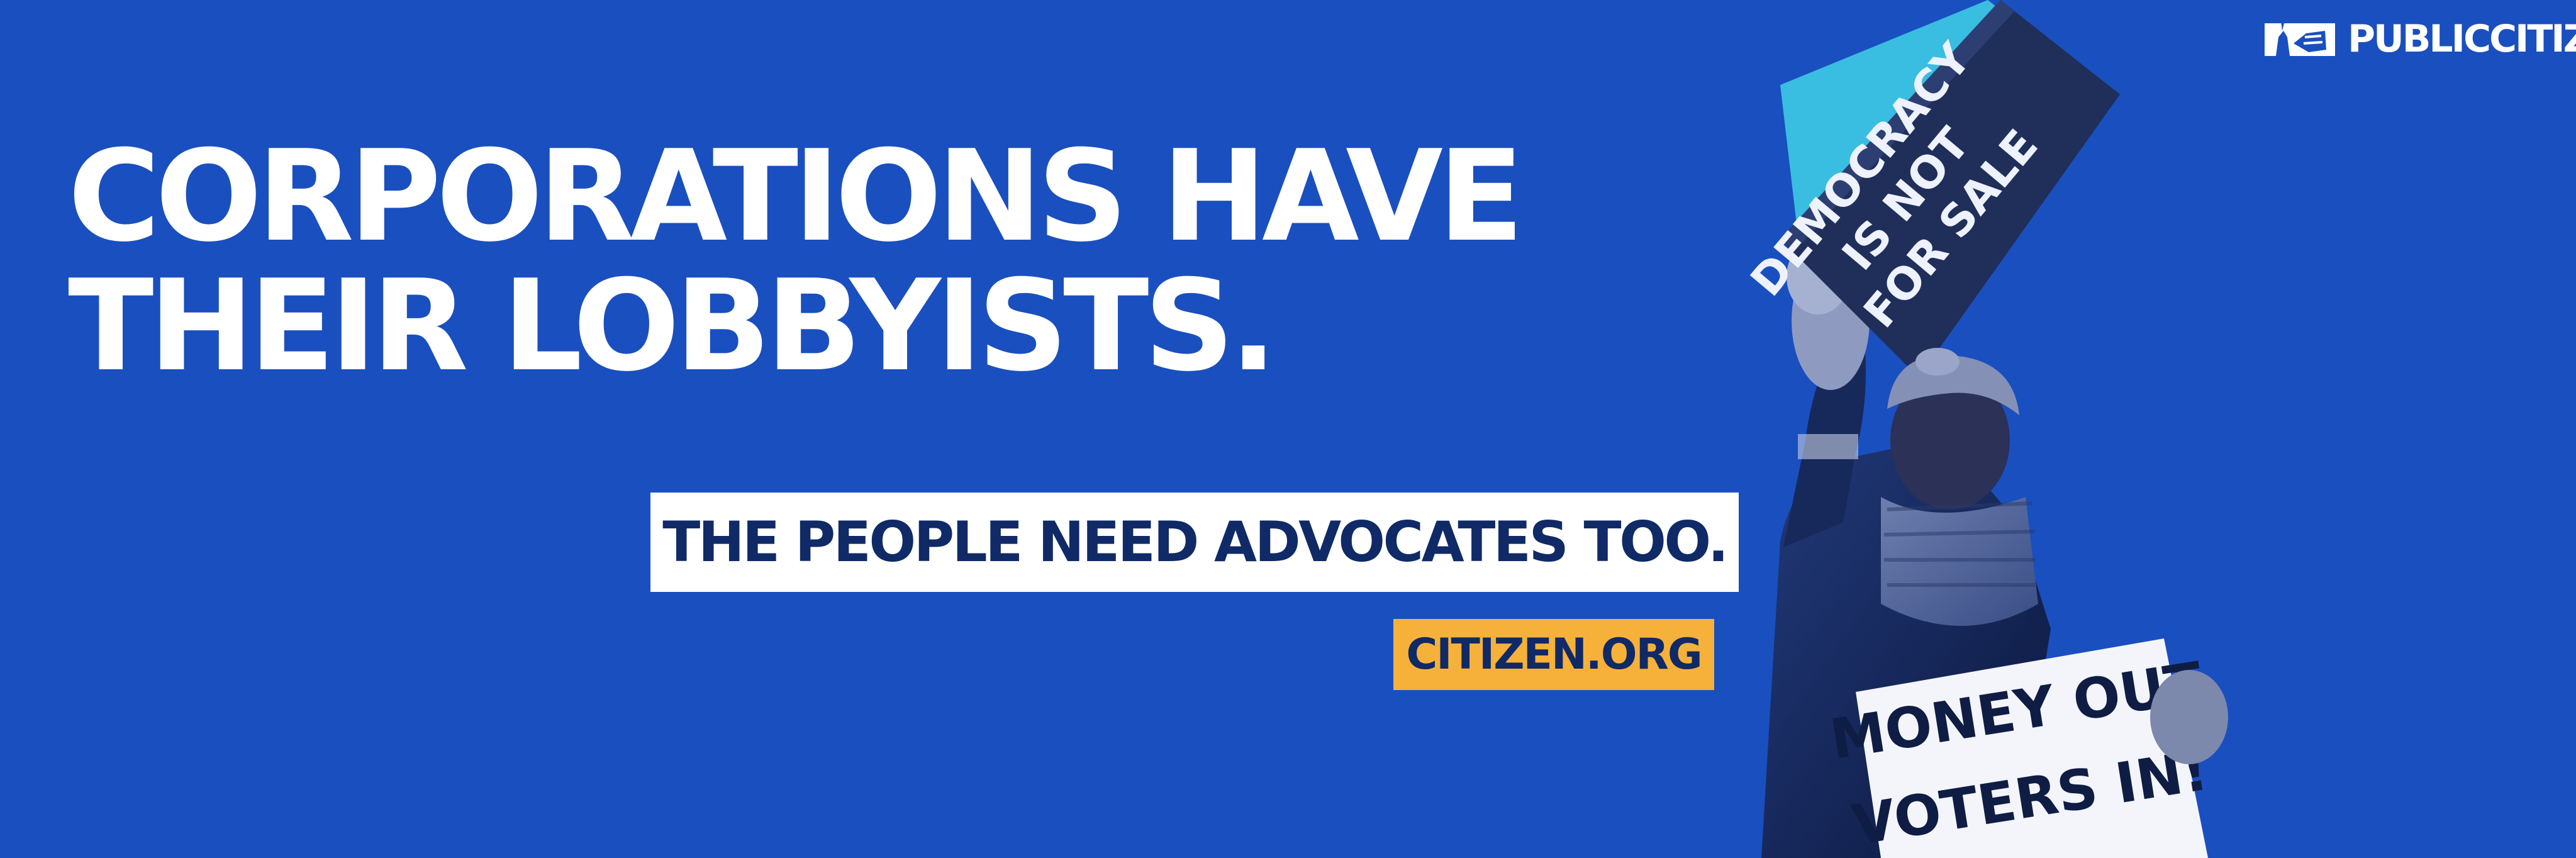 This screenshot has height=858, width=2576. What do you see at coordinates (672, 326) in the screenshot?
I see `headline-line-2: THEIR LOBBYISTS.` at bounding box center [672, 326].